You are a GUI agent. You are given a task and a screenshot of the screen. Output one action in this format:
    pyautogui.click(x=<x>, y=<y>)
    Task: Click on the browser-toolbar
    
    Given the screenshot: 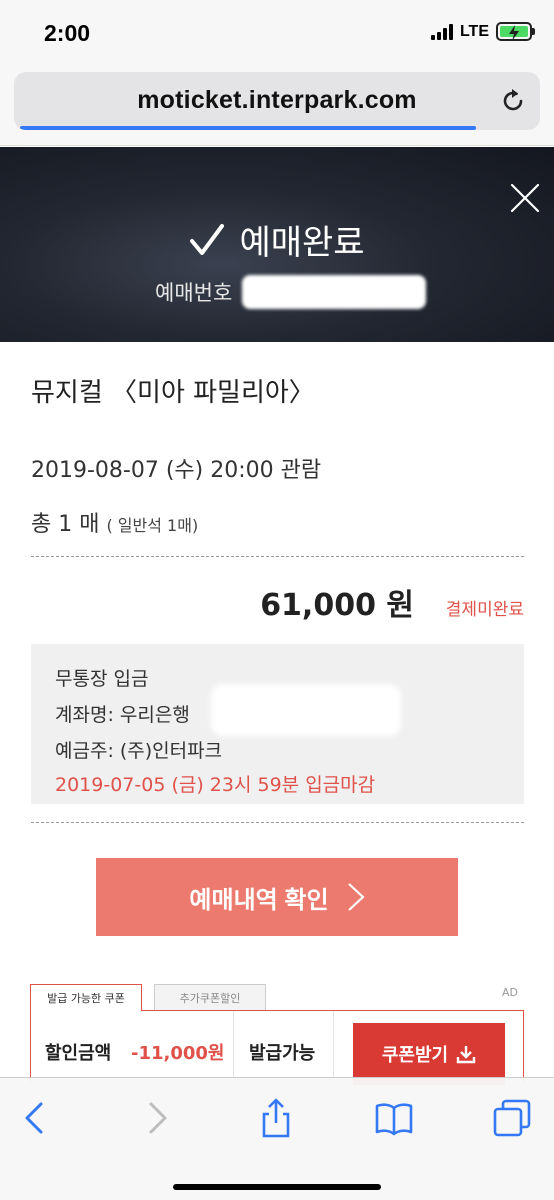 What is the action you would take?
    pyautogui.click(x=277, y=1138)
    